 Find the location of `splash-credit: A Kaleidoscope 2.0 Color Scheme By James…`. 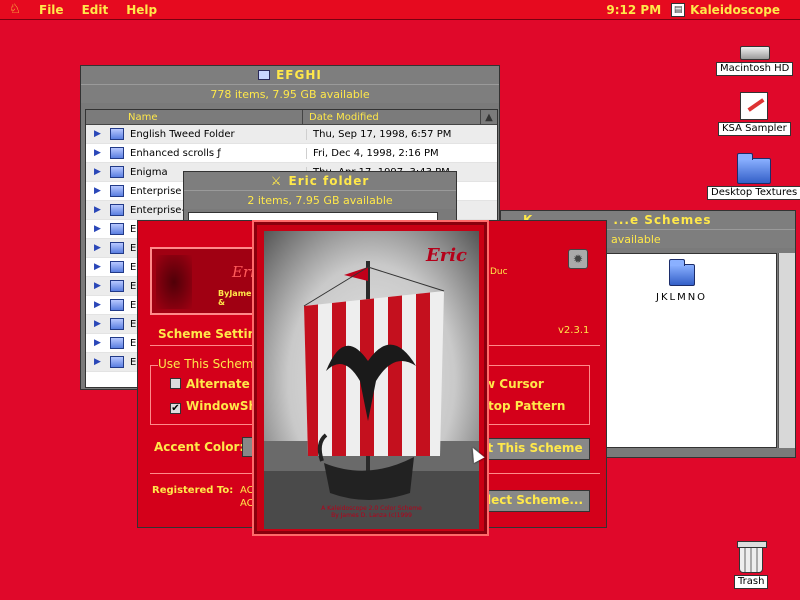

splash-credit: A Kaleidoscope 2.0 Color Scheme By James… is located at coordinates (371, 512).